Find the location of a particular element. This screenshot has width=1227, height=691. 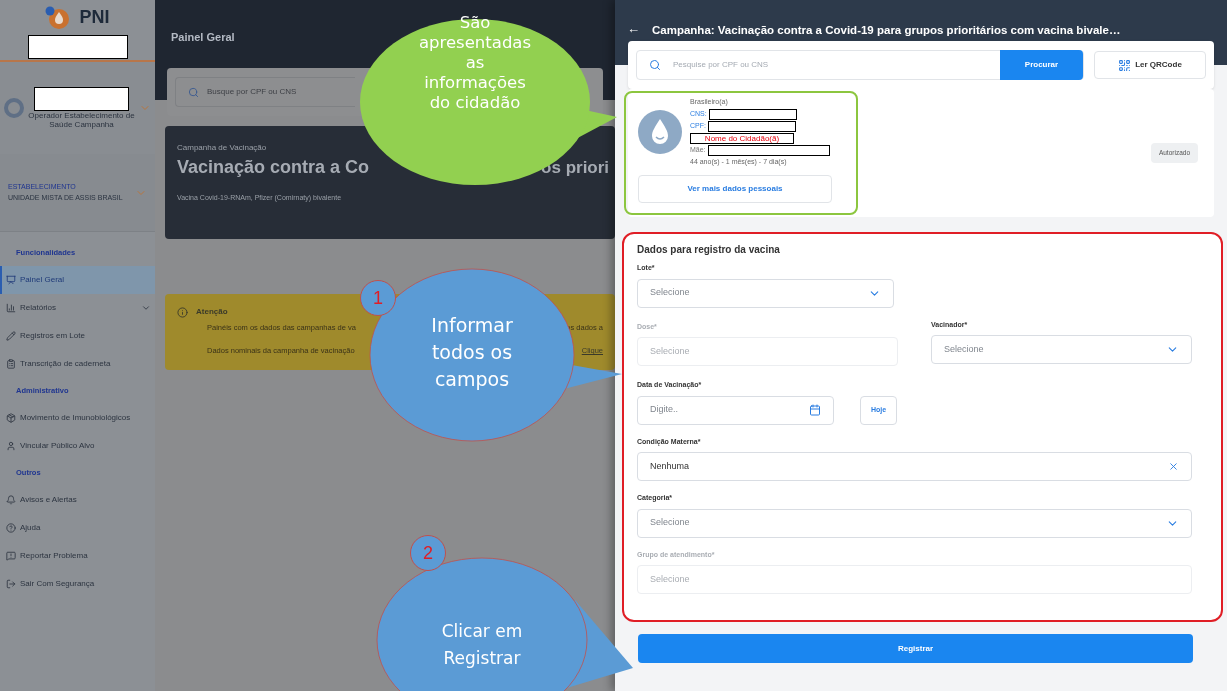

nav-label: Sair Com Segurança is located at coordinates (58, 584).